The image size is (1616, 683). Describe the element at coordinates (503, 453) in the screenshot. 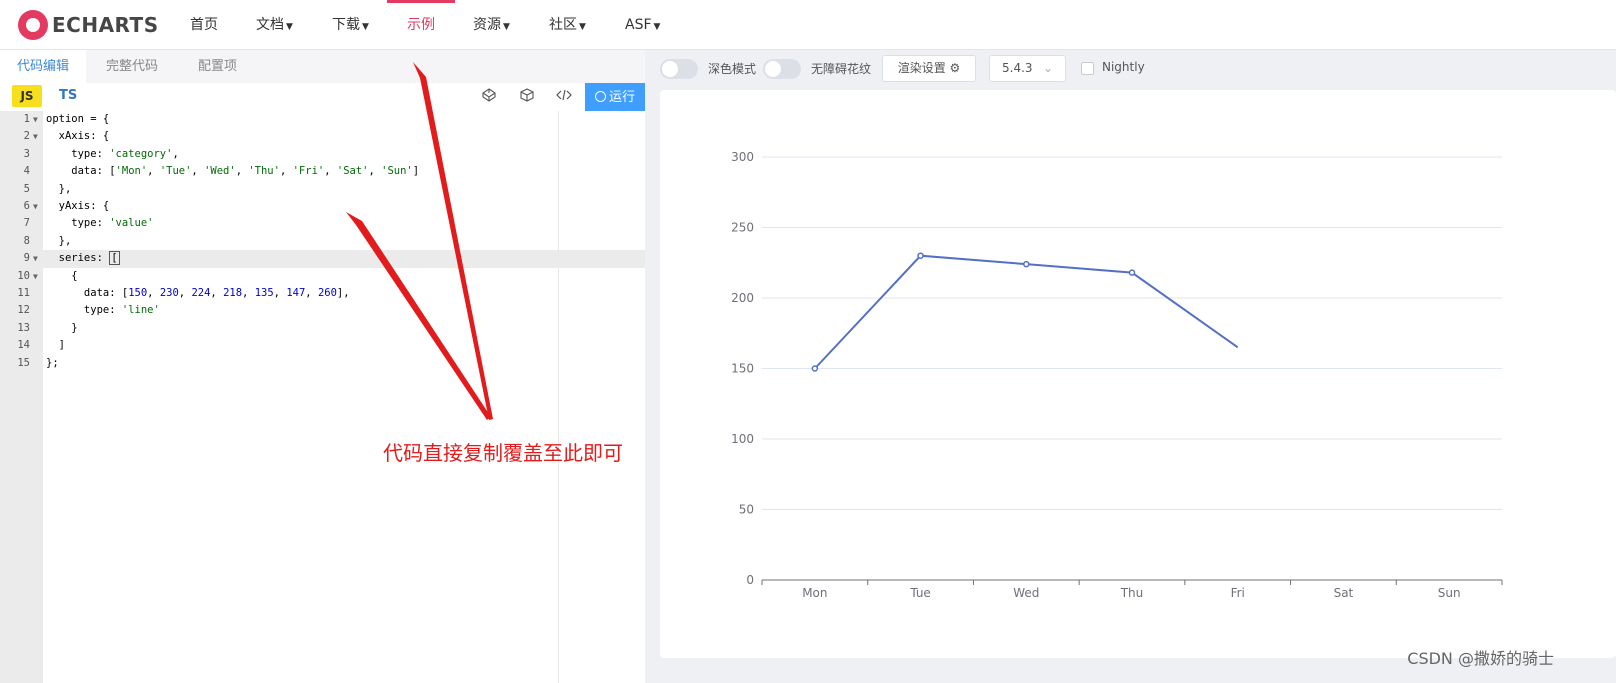

I see `annotation-text: 代码直接复制覆盖至此即可` at that location.